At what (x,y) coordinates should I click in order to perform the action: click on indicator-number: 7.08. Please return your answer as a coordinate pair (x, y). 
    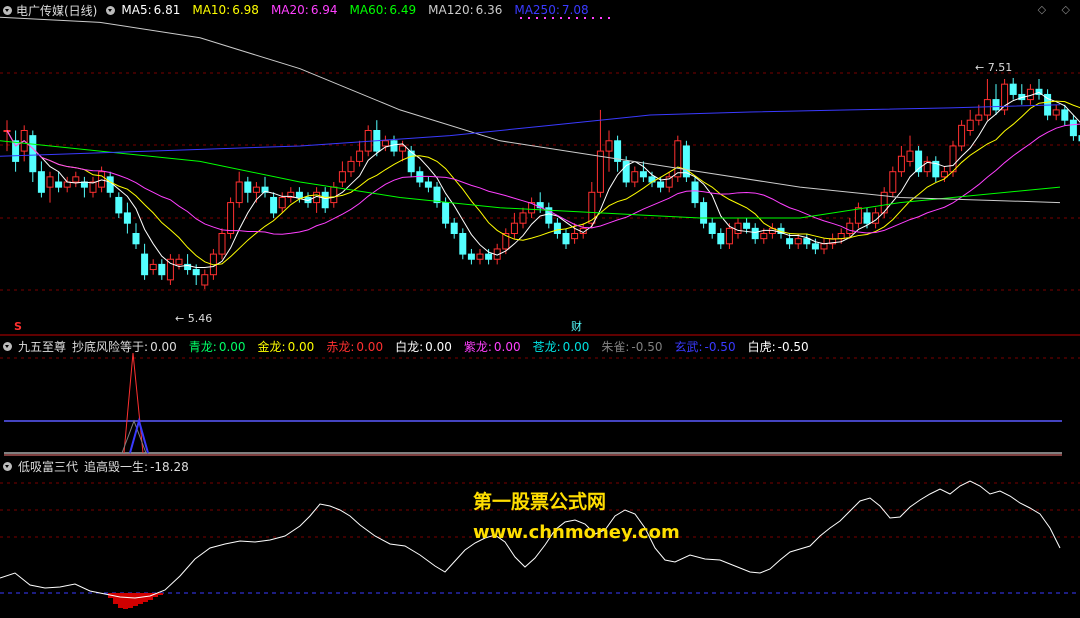
    Looking at the image, I should click on (575, 10).